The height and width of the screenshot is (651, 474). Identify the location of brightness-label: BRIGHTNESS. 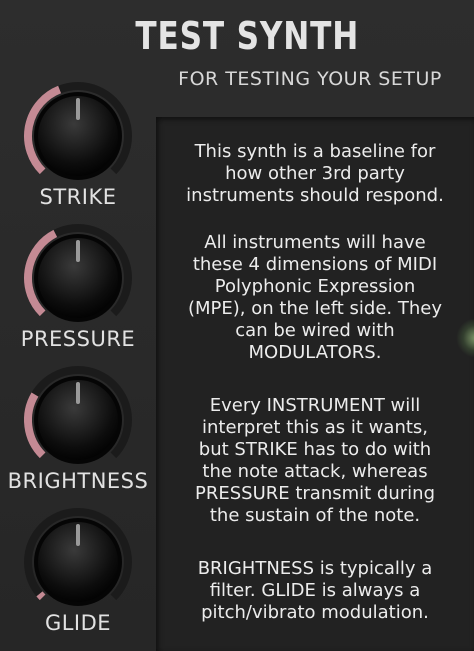
(78, 481).